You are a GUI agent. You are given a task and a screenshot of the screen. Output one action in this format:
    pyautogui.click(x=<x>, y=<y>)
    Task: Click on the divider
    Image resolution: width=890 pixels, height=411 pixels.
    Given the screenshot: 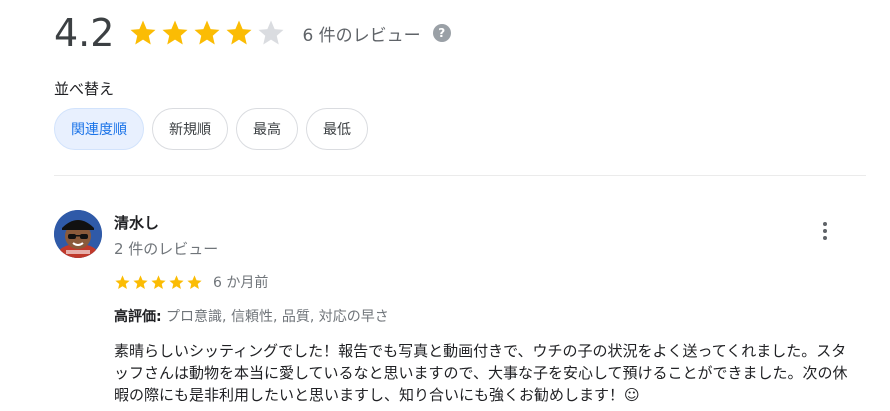 What is the action you would take?
    pyautogui.click(x=460, y=175)
    